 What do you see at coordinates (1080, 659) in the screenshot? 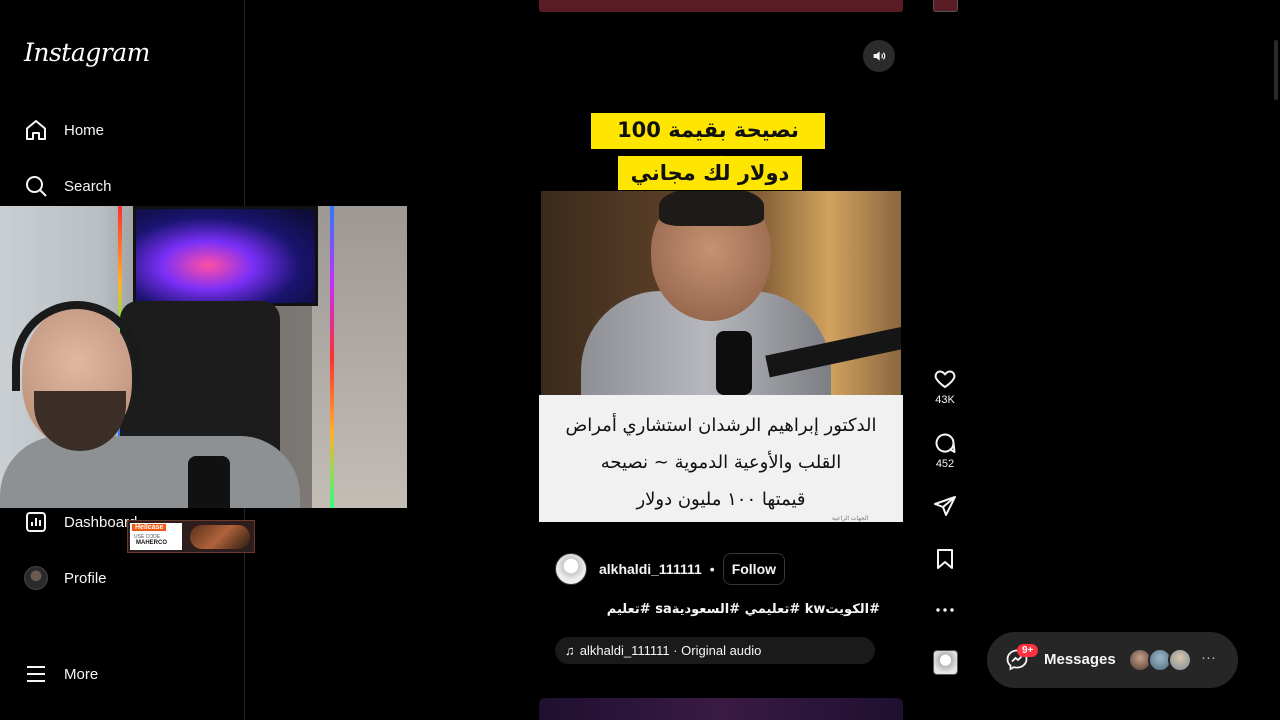
I see `messages-label: Messages` at bounding box center [1080, 659].